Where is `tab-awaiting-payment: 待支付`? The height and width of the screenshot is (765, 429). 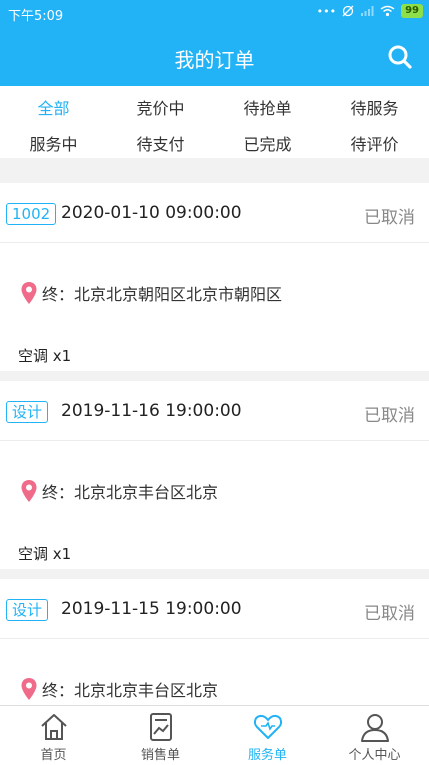 tab-awaiting-payment: 待支付 is located at coordinates (160, 143).